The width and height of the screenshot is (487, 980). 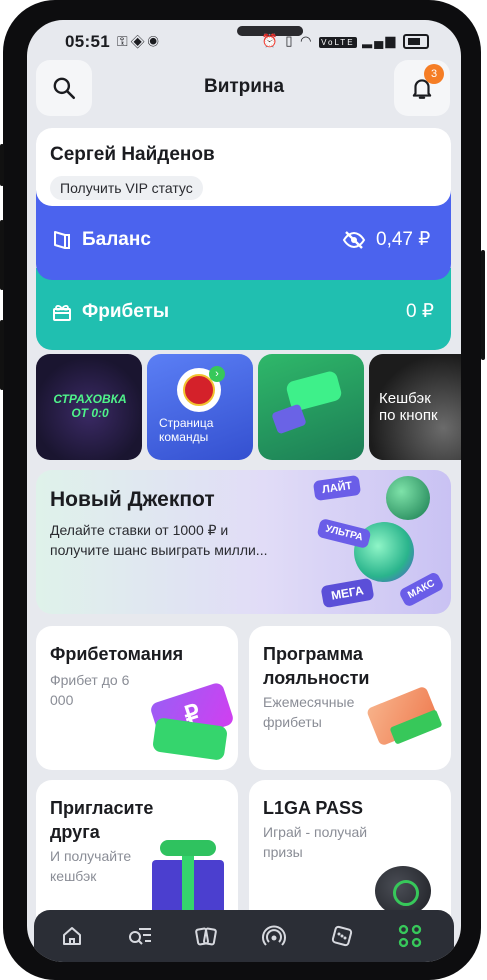 I want to click on liga-accent-icon, so click(x=406, y=893).